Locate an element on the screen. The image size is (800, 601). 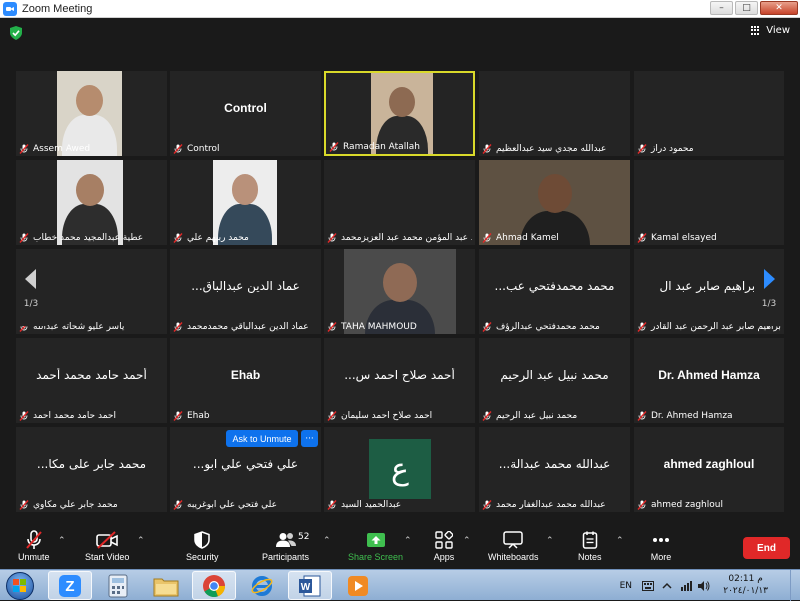
participant-name: أحمد حامد محمد أحمد is located at coordinates (74, 416).